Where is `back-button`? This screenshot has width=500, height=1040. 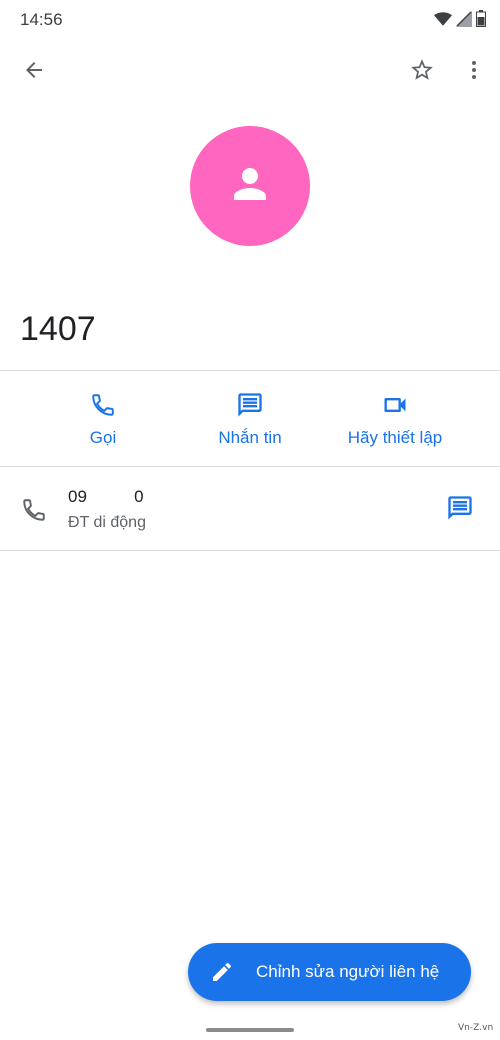
back-button is located at coordinates (34, 72).